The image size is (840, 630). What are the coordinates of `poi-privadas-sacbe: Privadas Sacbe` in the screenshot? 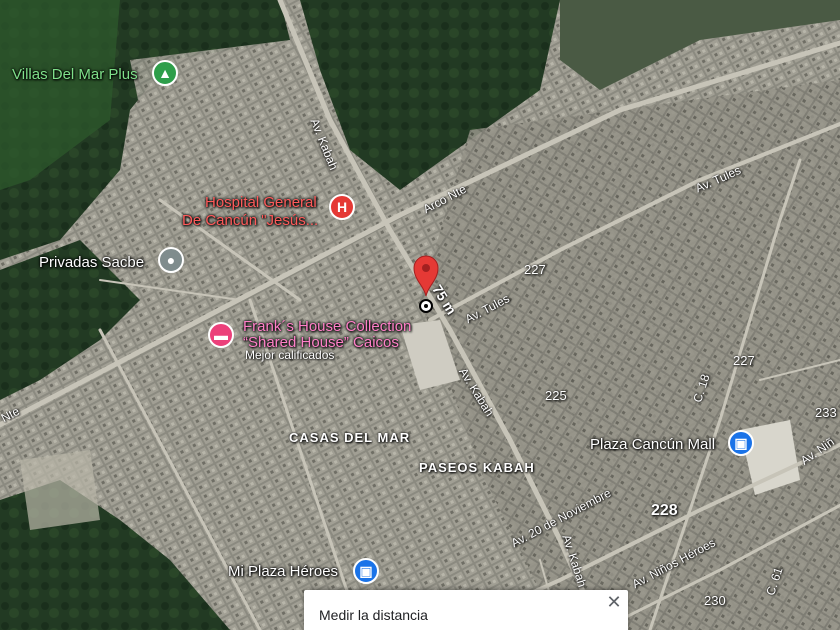 It's located at (91, 262).